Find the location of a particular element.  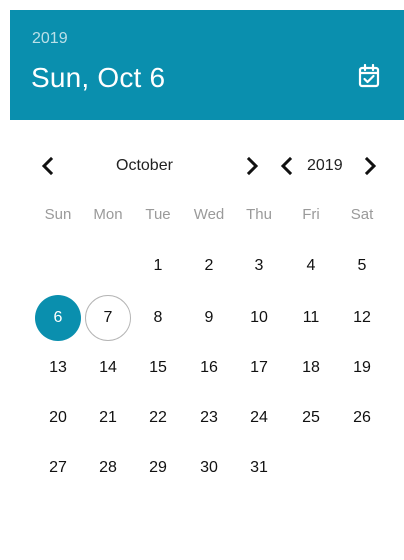

day-cell: 30 is located at coordinates (209, 468).